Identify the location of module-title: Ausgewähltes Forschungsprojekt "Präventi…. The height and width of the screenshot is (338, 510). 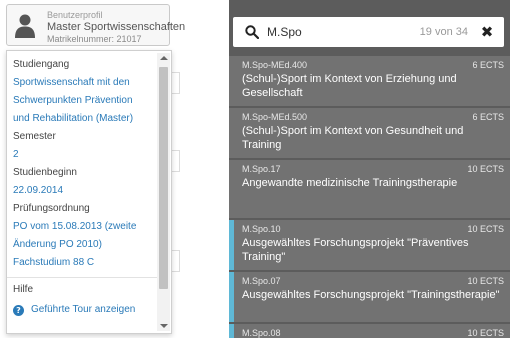
(355, 250).